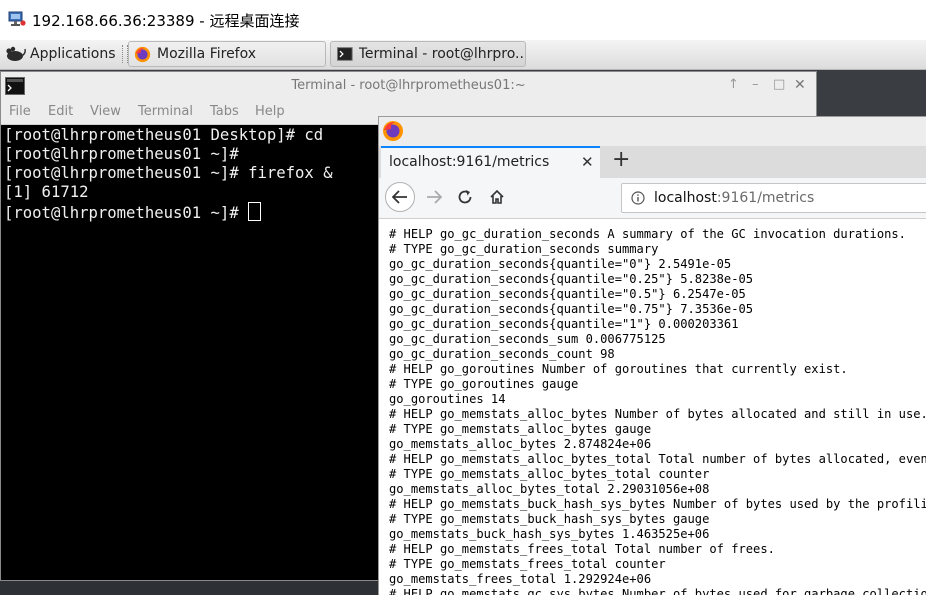 Image resolution: width=926 pixels, height=595 pixels. I want to click on site-info-icon, so click(638, 198).